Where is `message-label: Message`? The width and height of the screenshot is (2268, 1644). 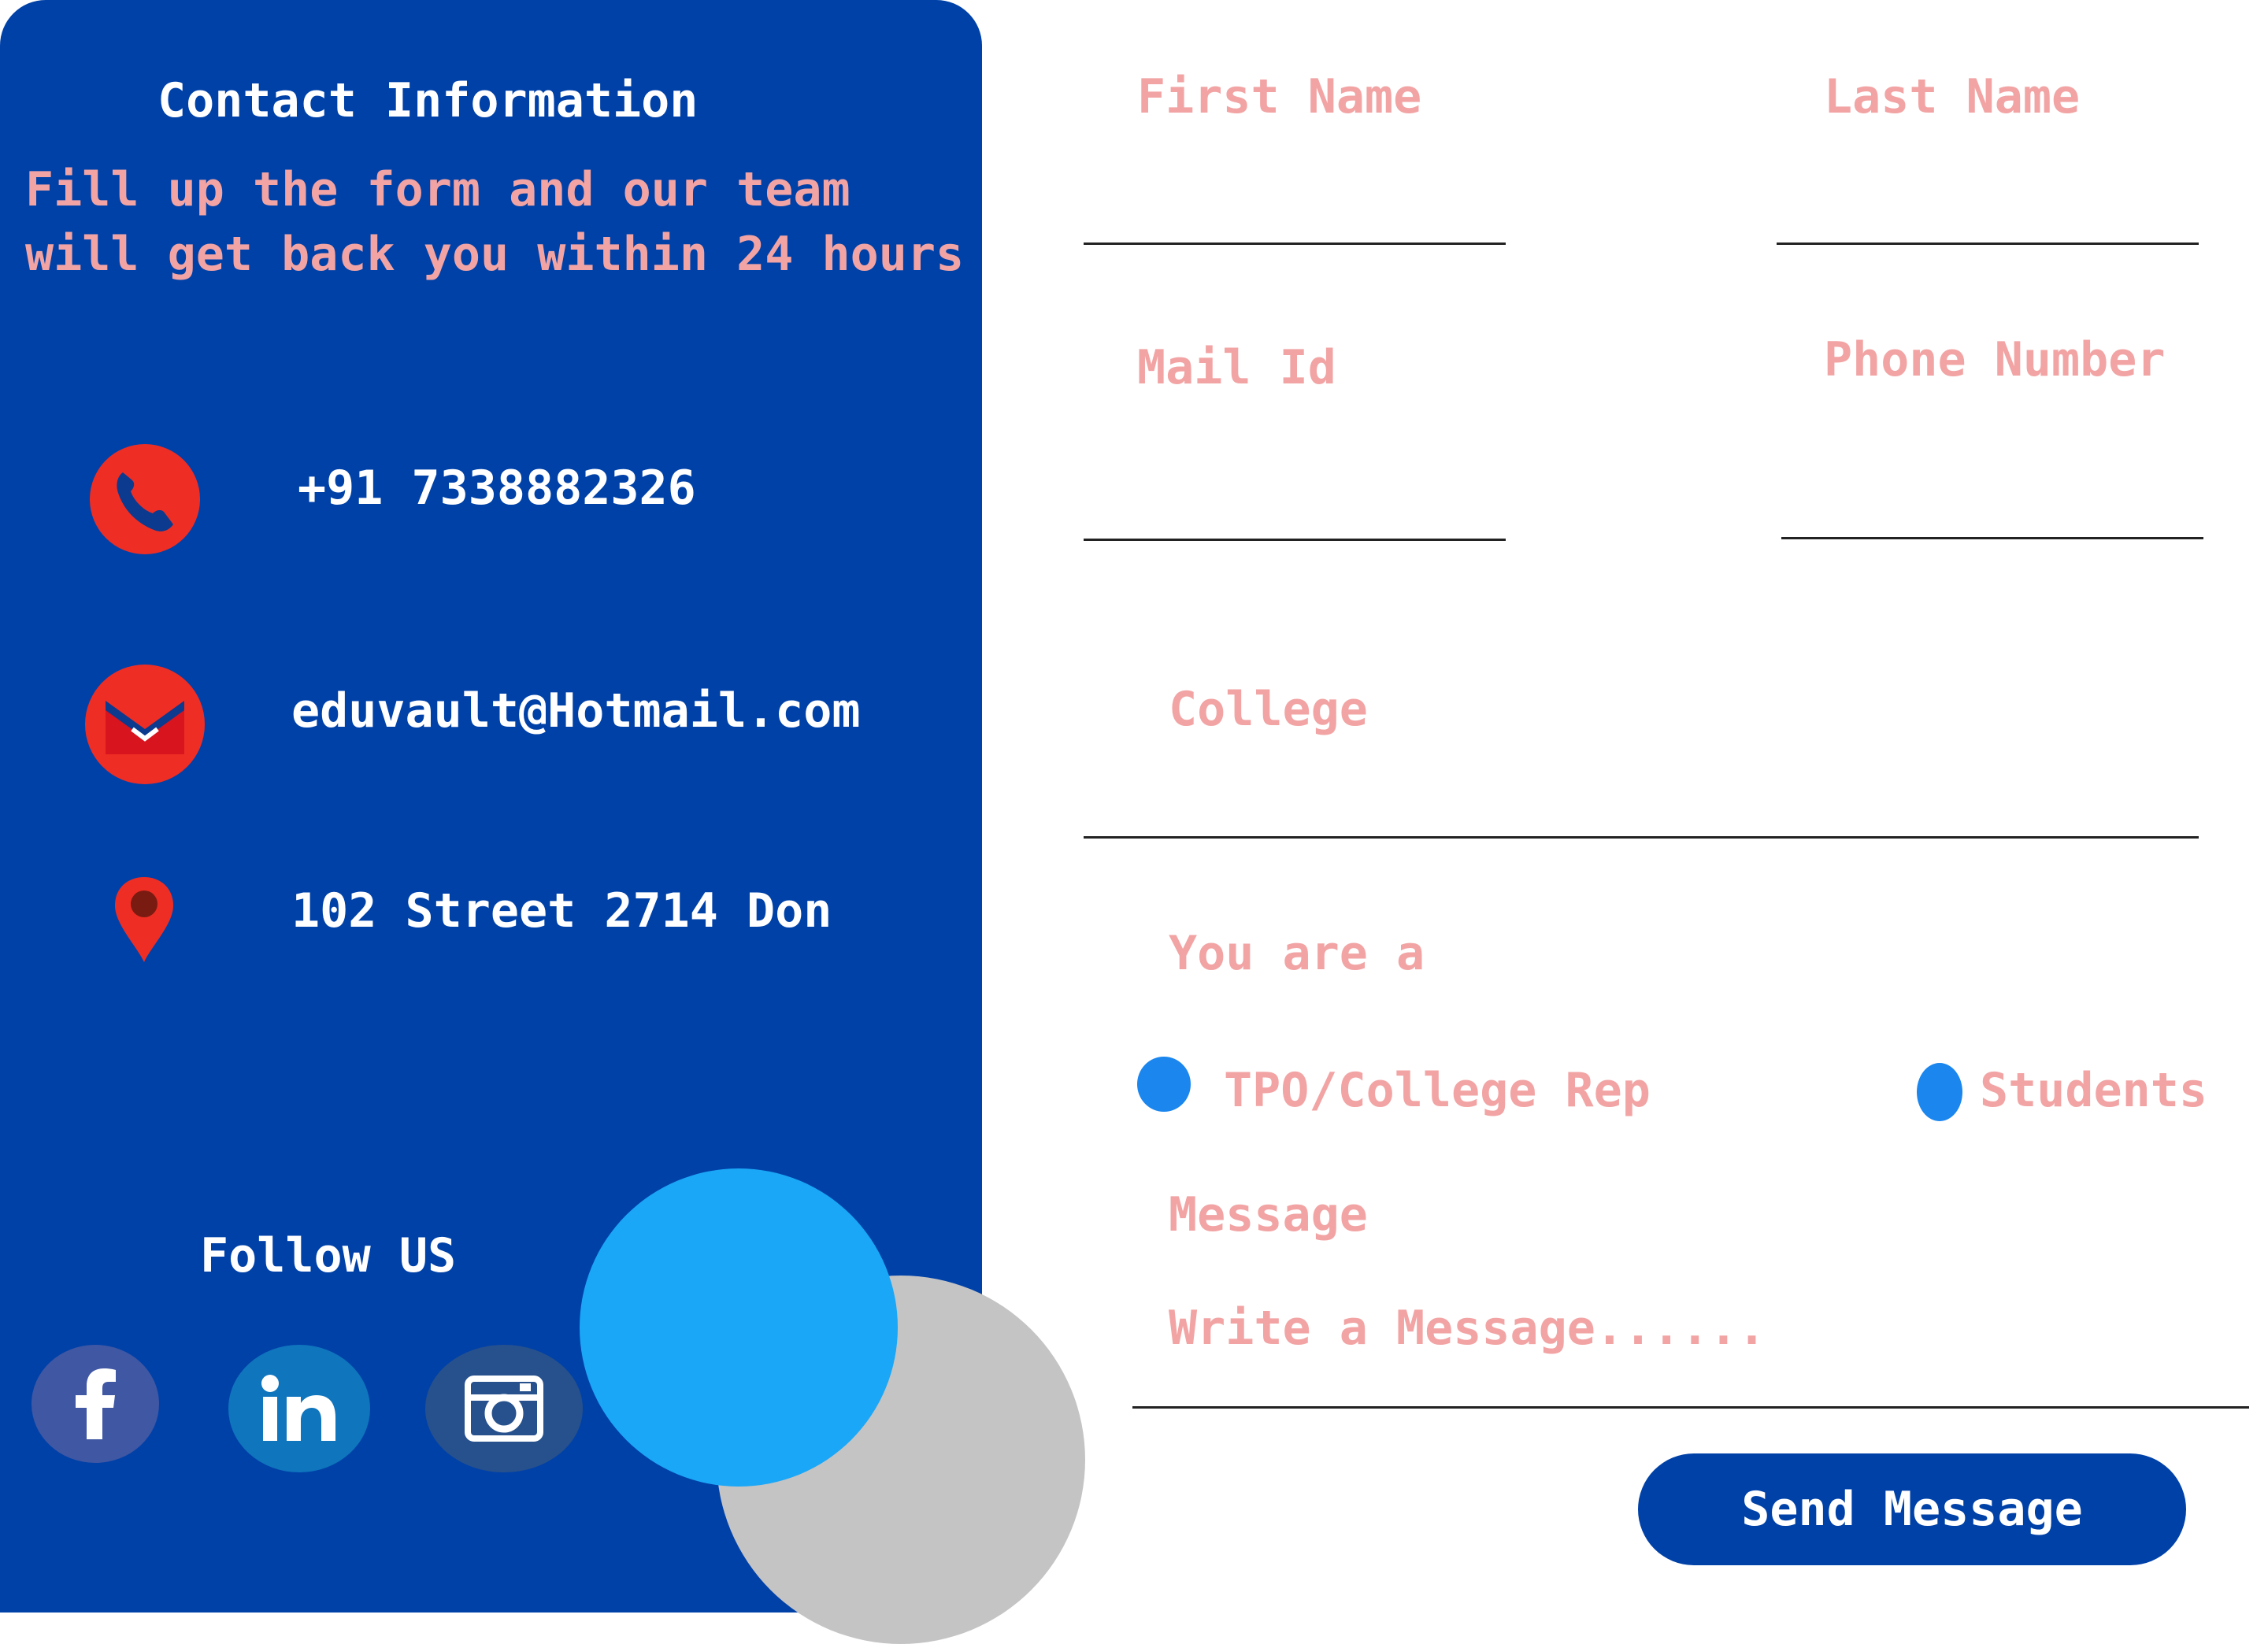
message-label: Message is located at coordinates (1268, 1214).